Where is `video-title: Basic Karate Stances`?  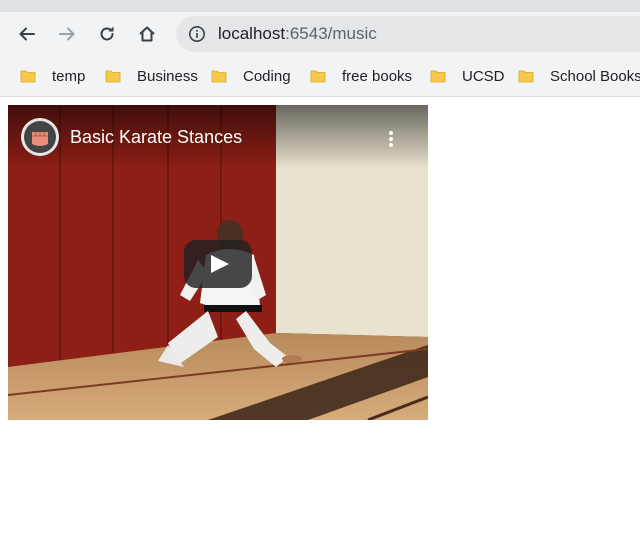
video-title: Basic Karate Stances is located at coordinates (156, 137).